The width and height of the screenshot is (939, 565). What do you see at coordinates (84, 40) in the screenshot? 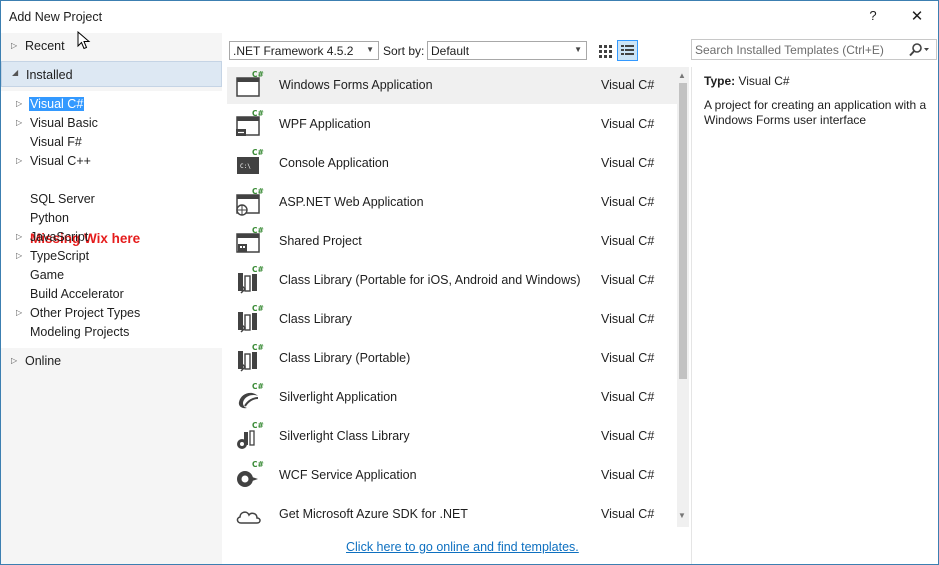
I see `mouse-cursor-icon` at bounding box center [84, 40].